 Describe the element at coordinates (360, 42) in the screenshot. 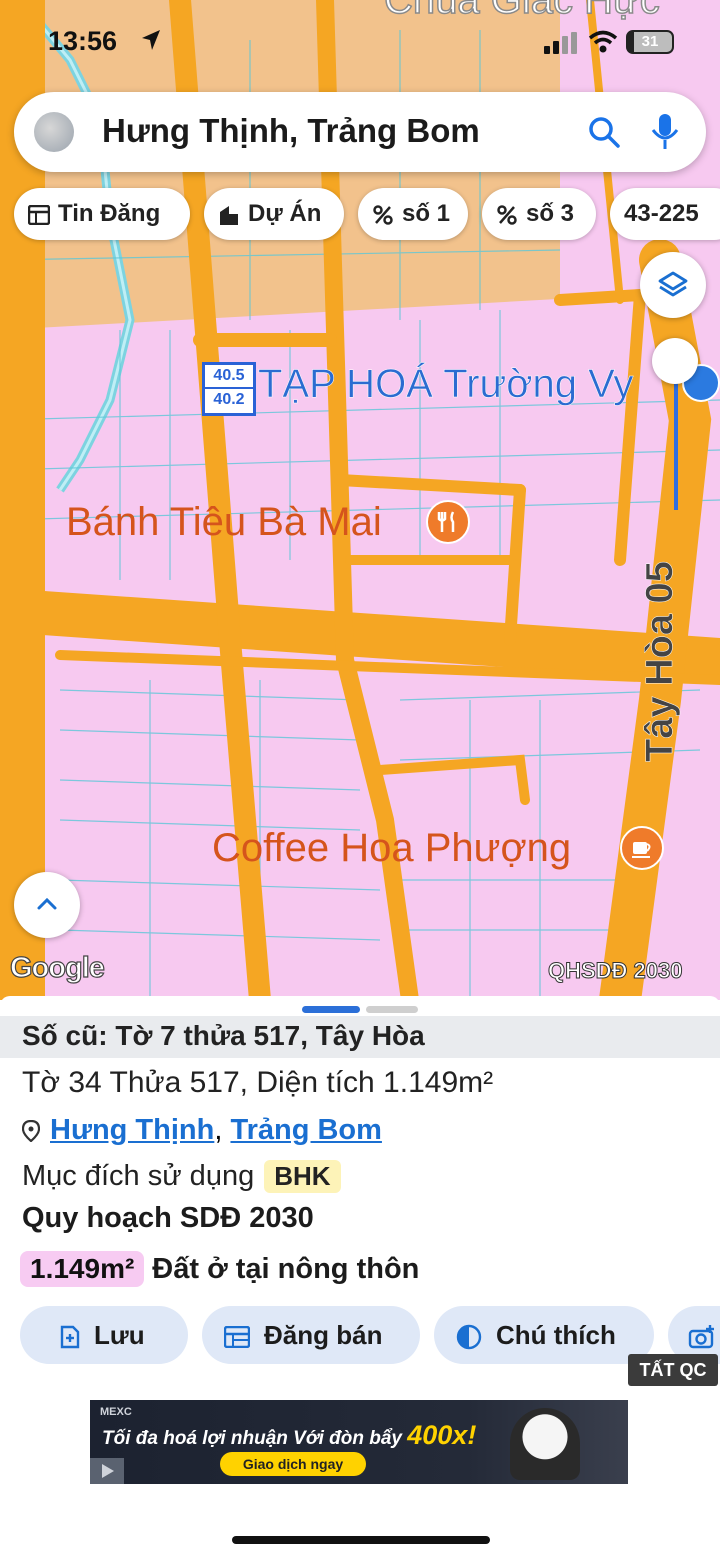

I see `status-bar: 13:56 31` at that location.